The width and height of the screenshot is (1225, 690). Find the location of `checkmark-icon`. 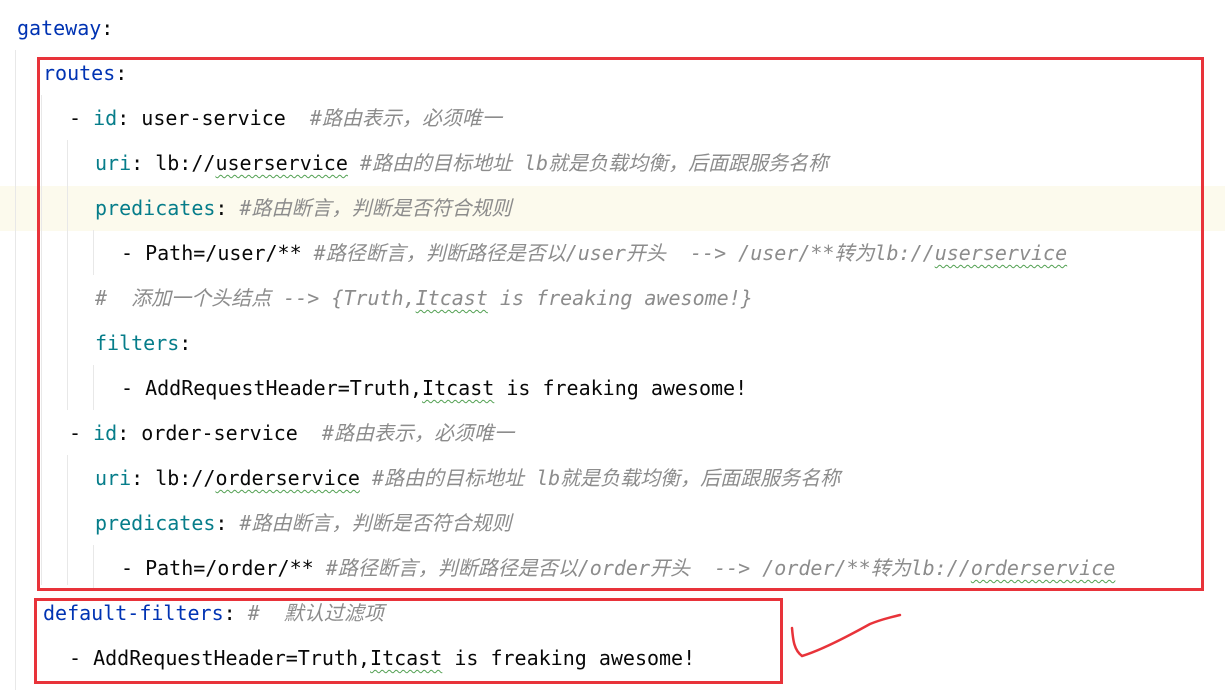

checkmark-icon is located at coordinates (846, 635).